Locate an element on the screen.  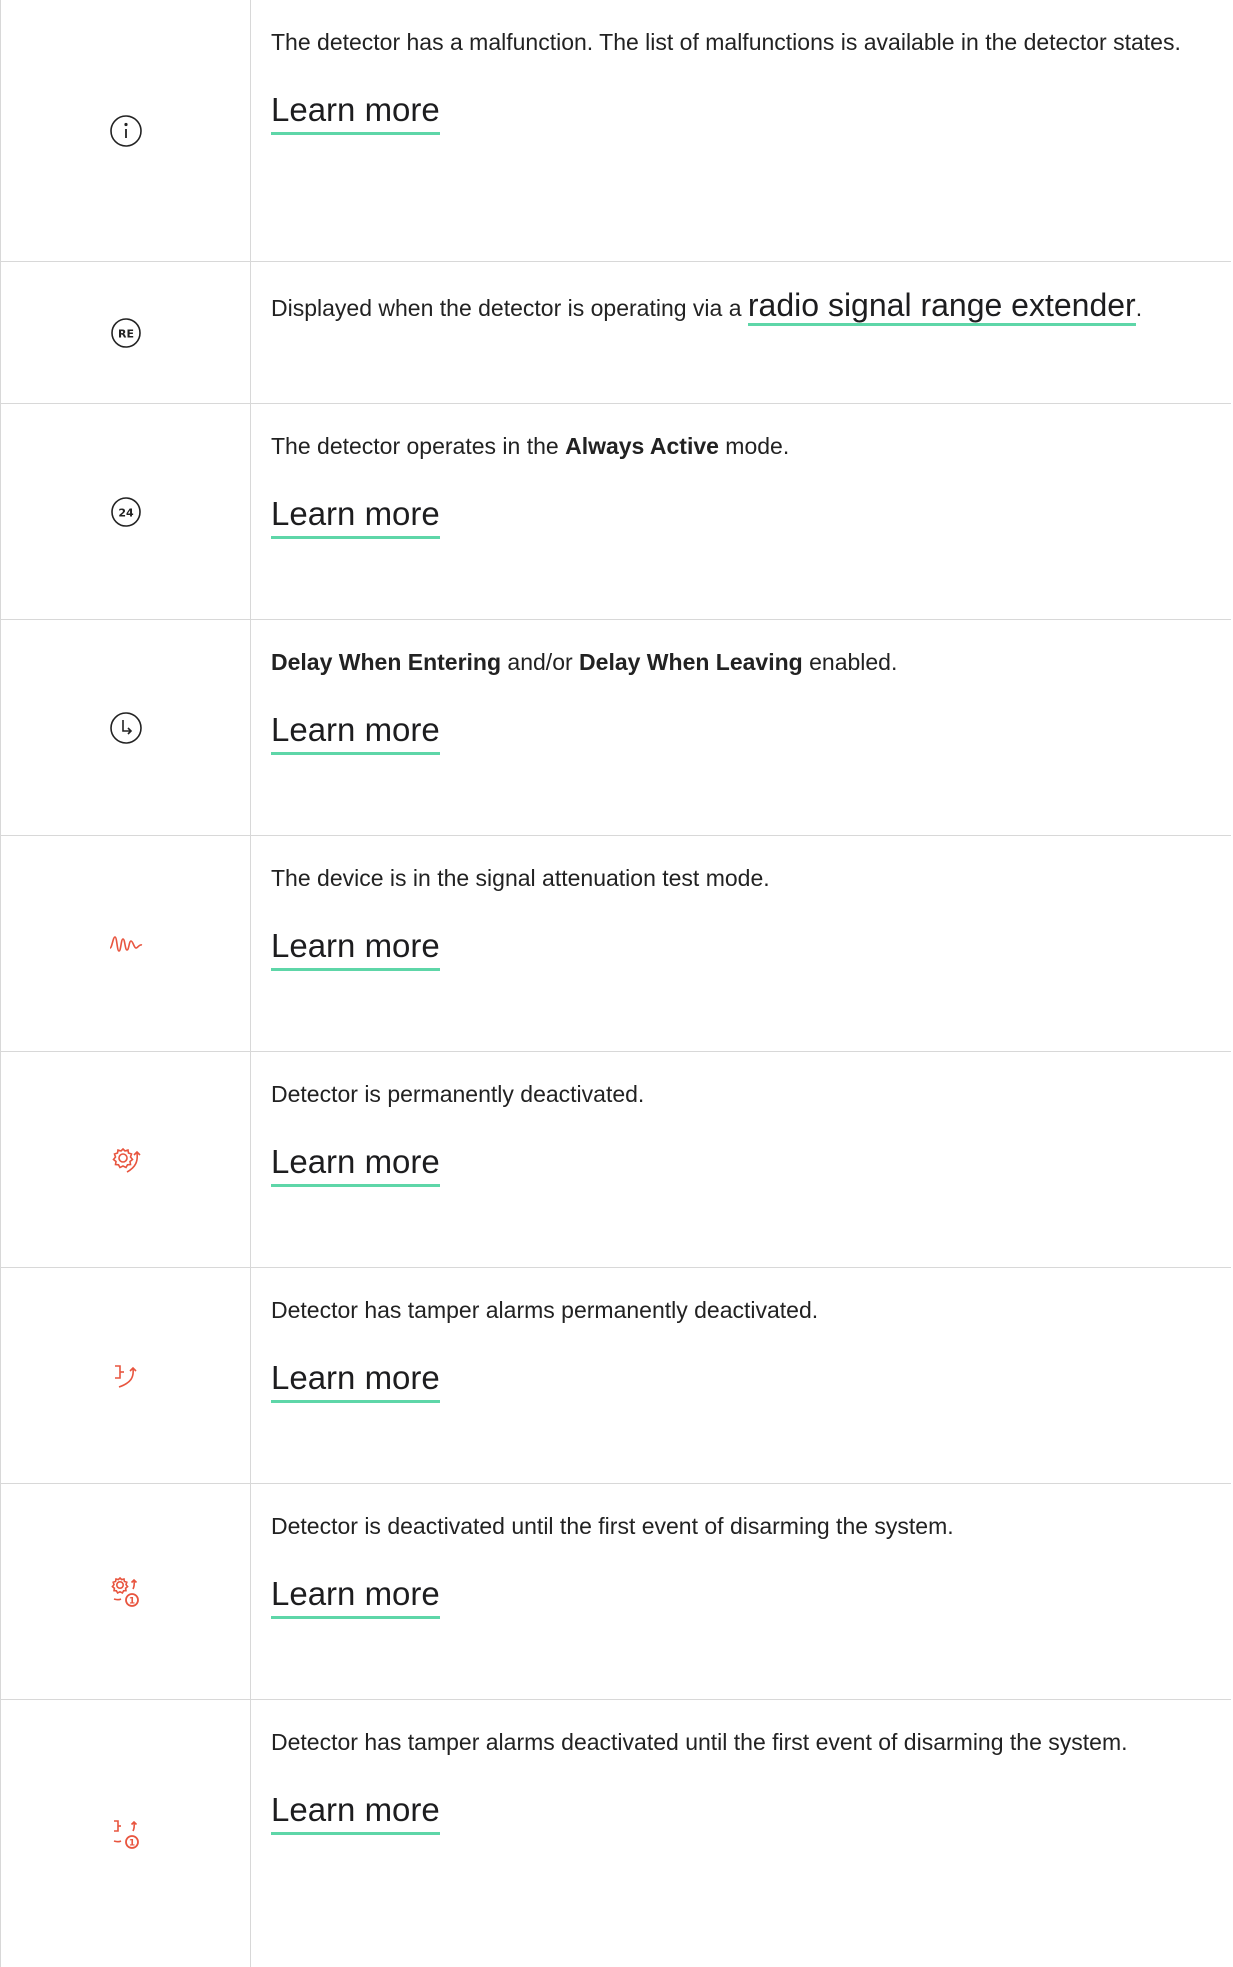
tamper-deactivated-icon is located at coordinates (126, 1376).